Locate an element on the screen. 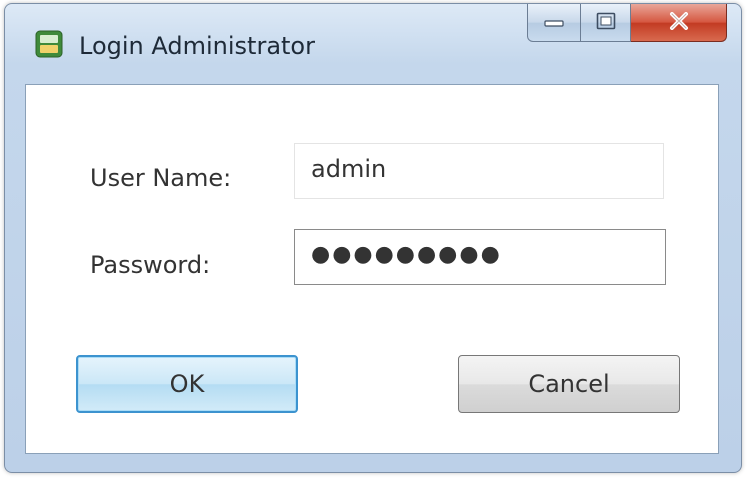 The height and width of the screenshot is (478, 748). close-icon is located at coordinates (679, 22).